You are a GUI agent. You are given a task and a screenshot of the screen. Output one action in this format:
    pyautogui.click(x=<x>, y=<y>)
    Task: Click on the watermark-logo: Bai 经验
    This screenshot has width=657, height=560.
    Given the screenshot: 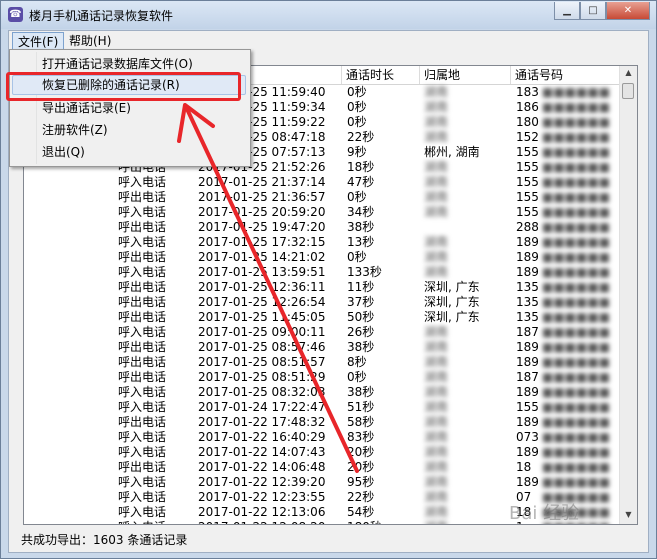 What is the action you would take?
    pyautogui.click(x=544, y=513)
    